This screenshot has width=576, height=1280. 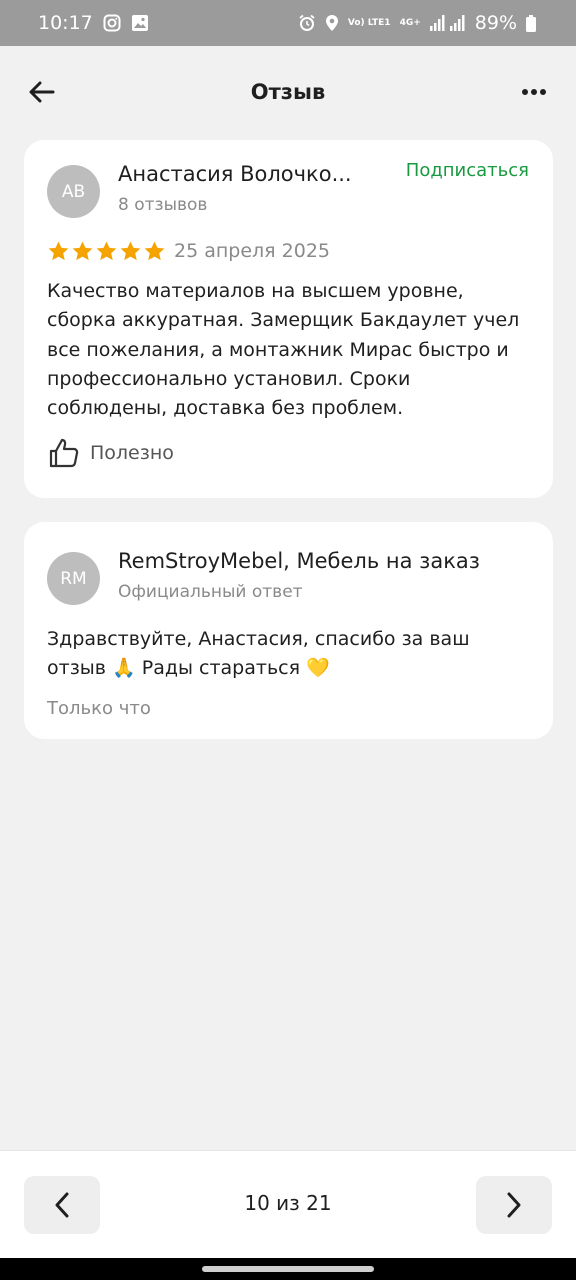 What do you see at coordinates (132, 453) in the screenshot?
I see `useful-label: Полезно` at bounding box center [132, 453].